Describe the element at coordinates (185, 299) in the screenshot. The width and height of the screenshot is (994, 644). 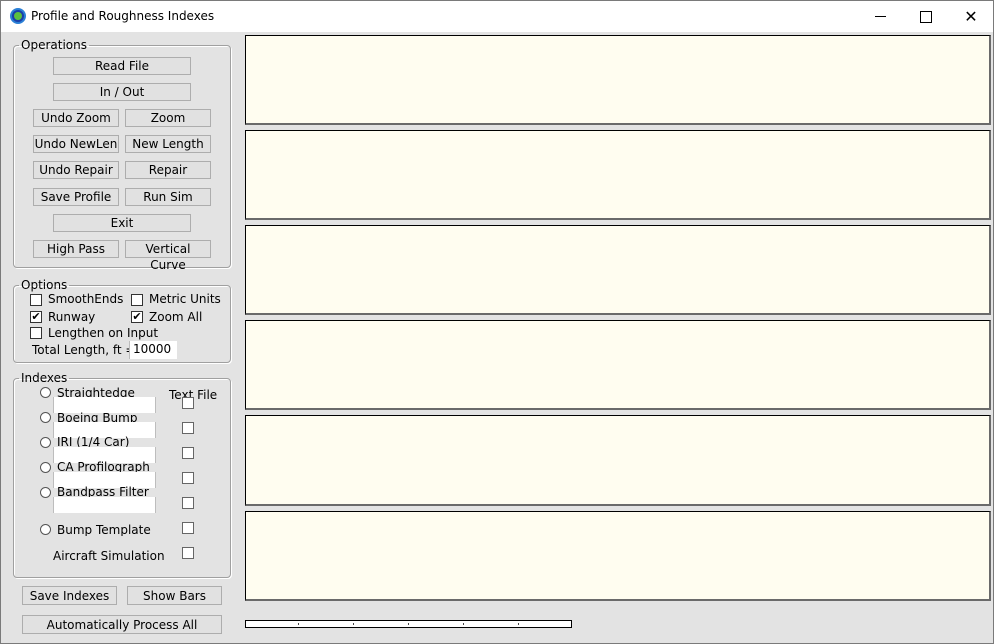
I see `metric-units-label: Metric Units` at that location.